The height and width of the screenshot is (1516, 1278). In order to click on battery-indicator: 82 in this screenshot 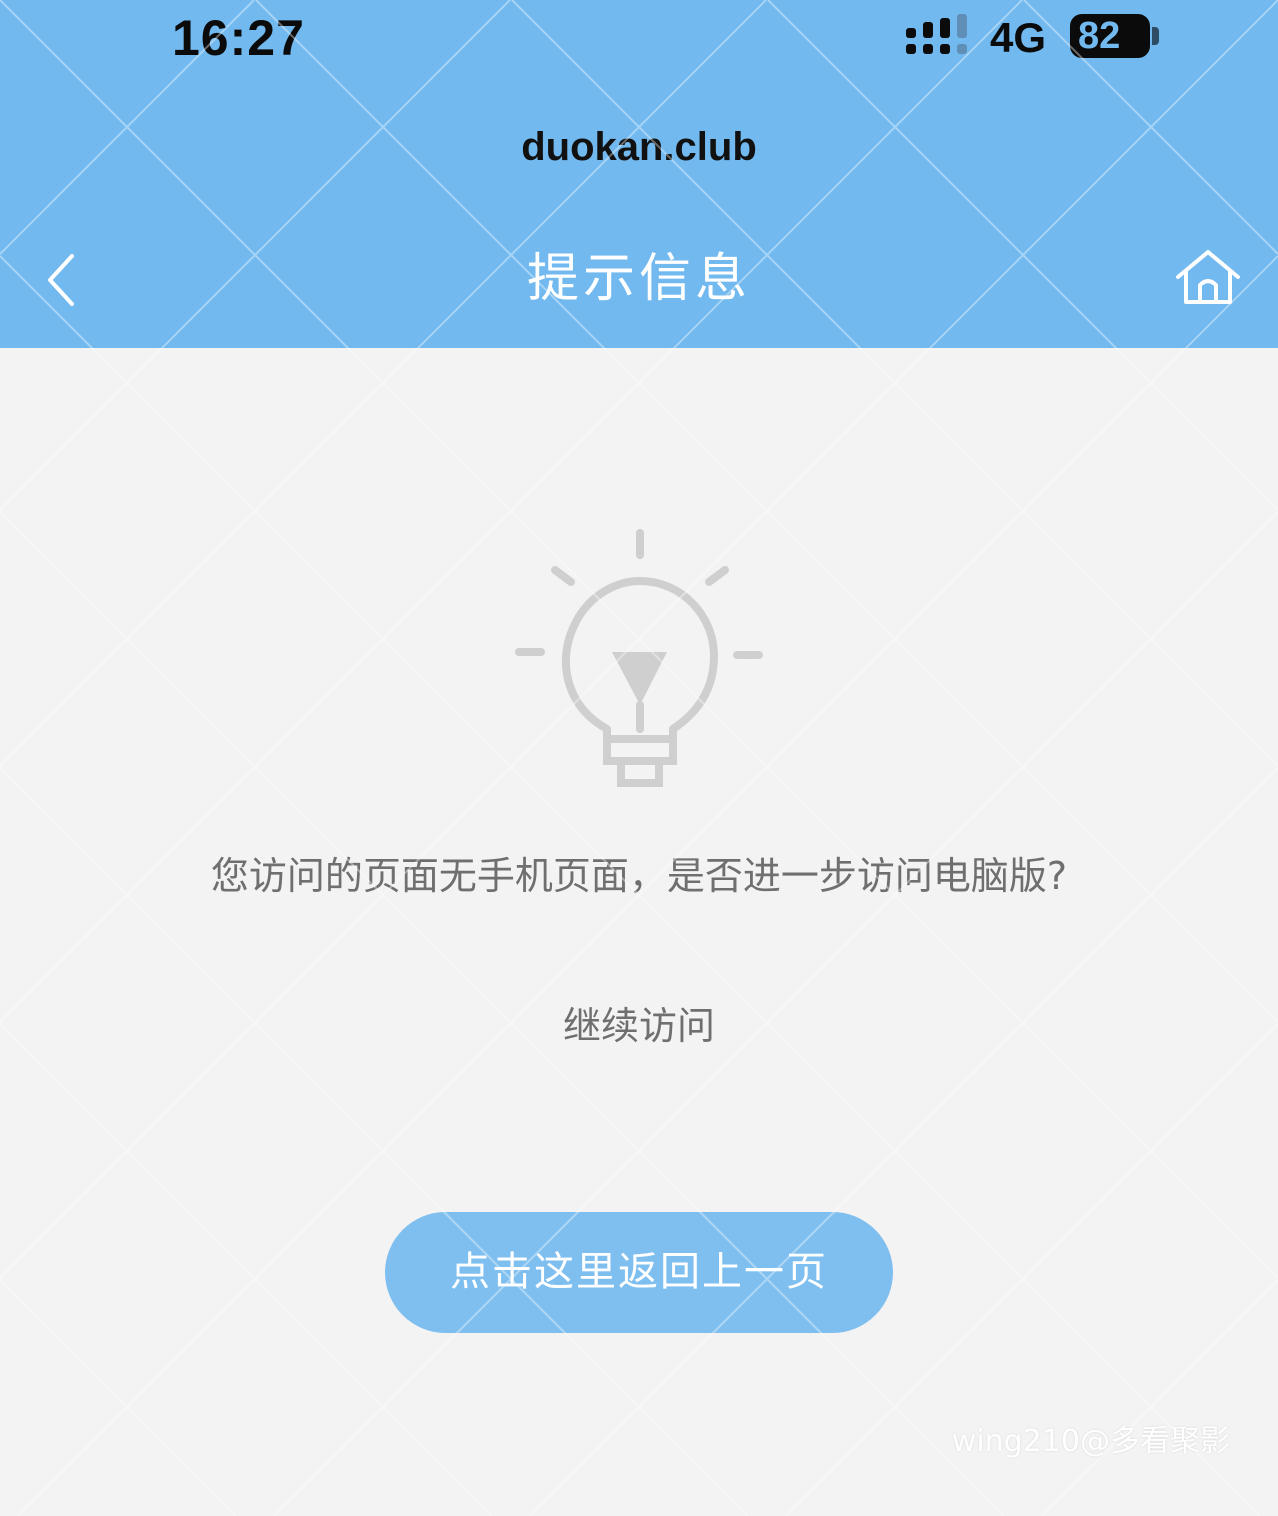, I will do `click(1110, 36)`.